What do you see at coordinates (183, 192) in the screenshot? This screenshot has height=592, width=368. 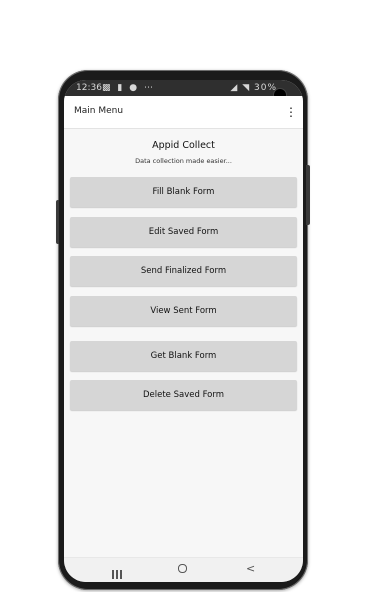 I see `fill-blank-form-button: Fill Blank Form` at bounding box center [183, 192].